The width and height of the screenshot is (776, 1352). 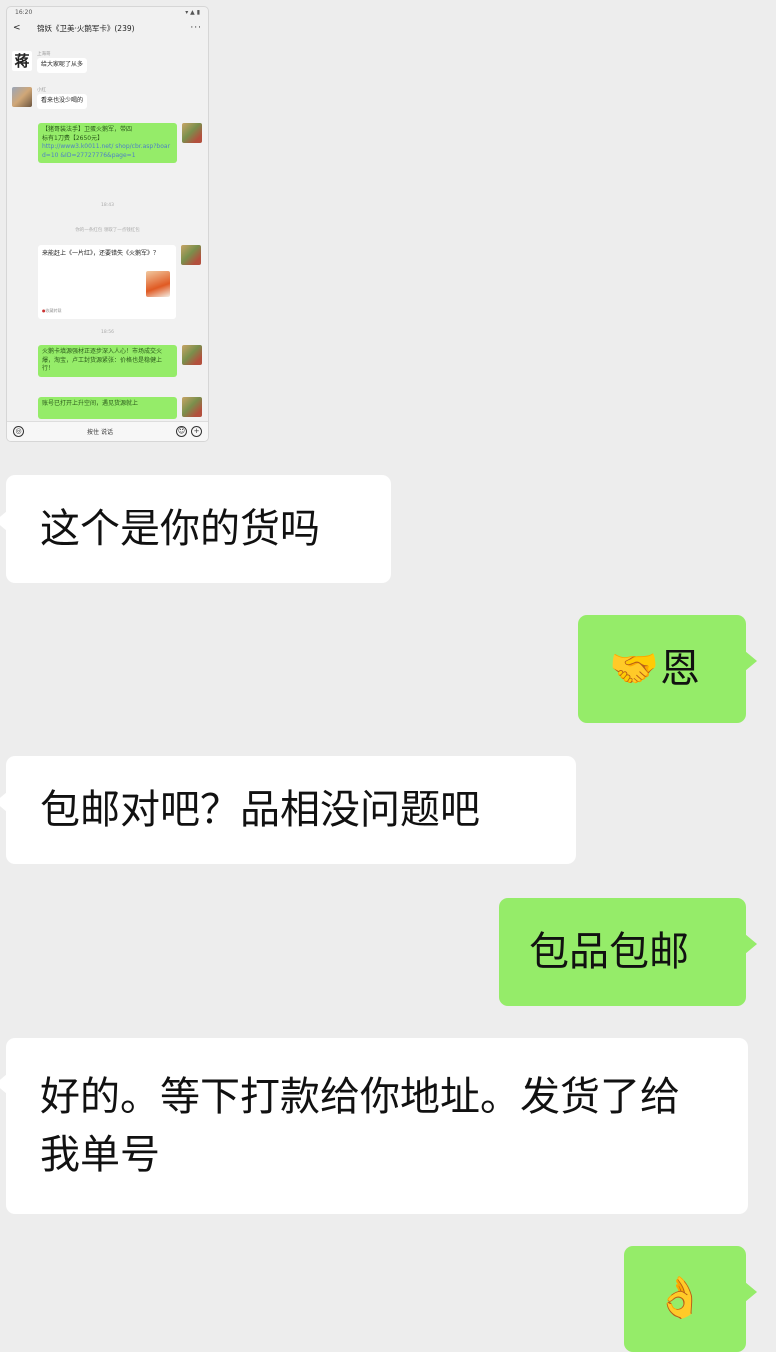 What do you see at coordinates (62, 65) in the screenshot?
I see `message-bubble: 给大家呢了从多` at bounding box center [62, 65].